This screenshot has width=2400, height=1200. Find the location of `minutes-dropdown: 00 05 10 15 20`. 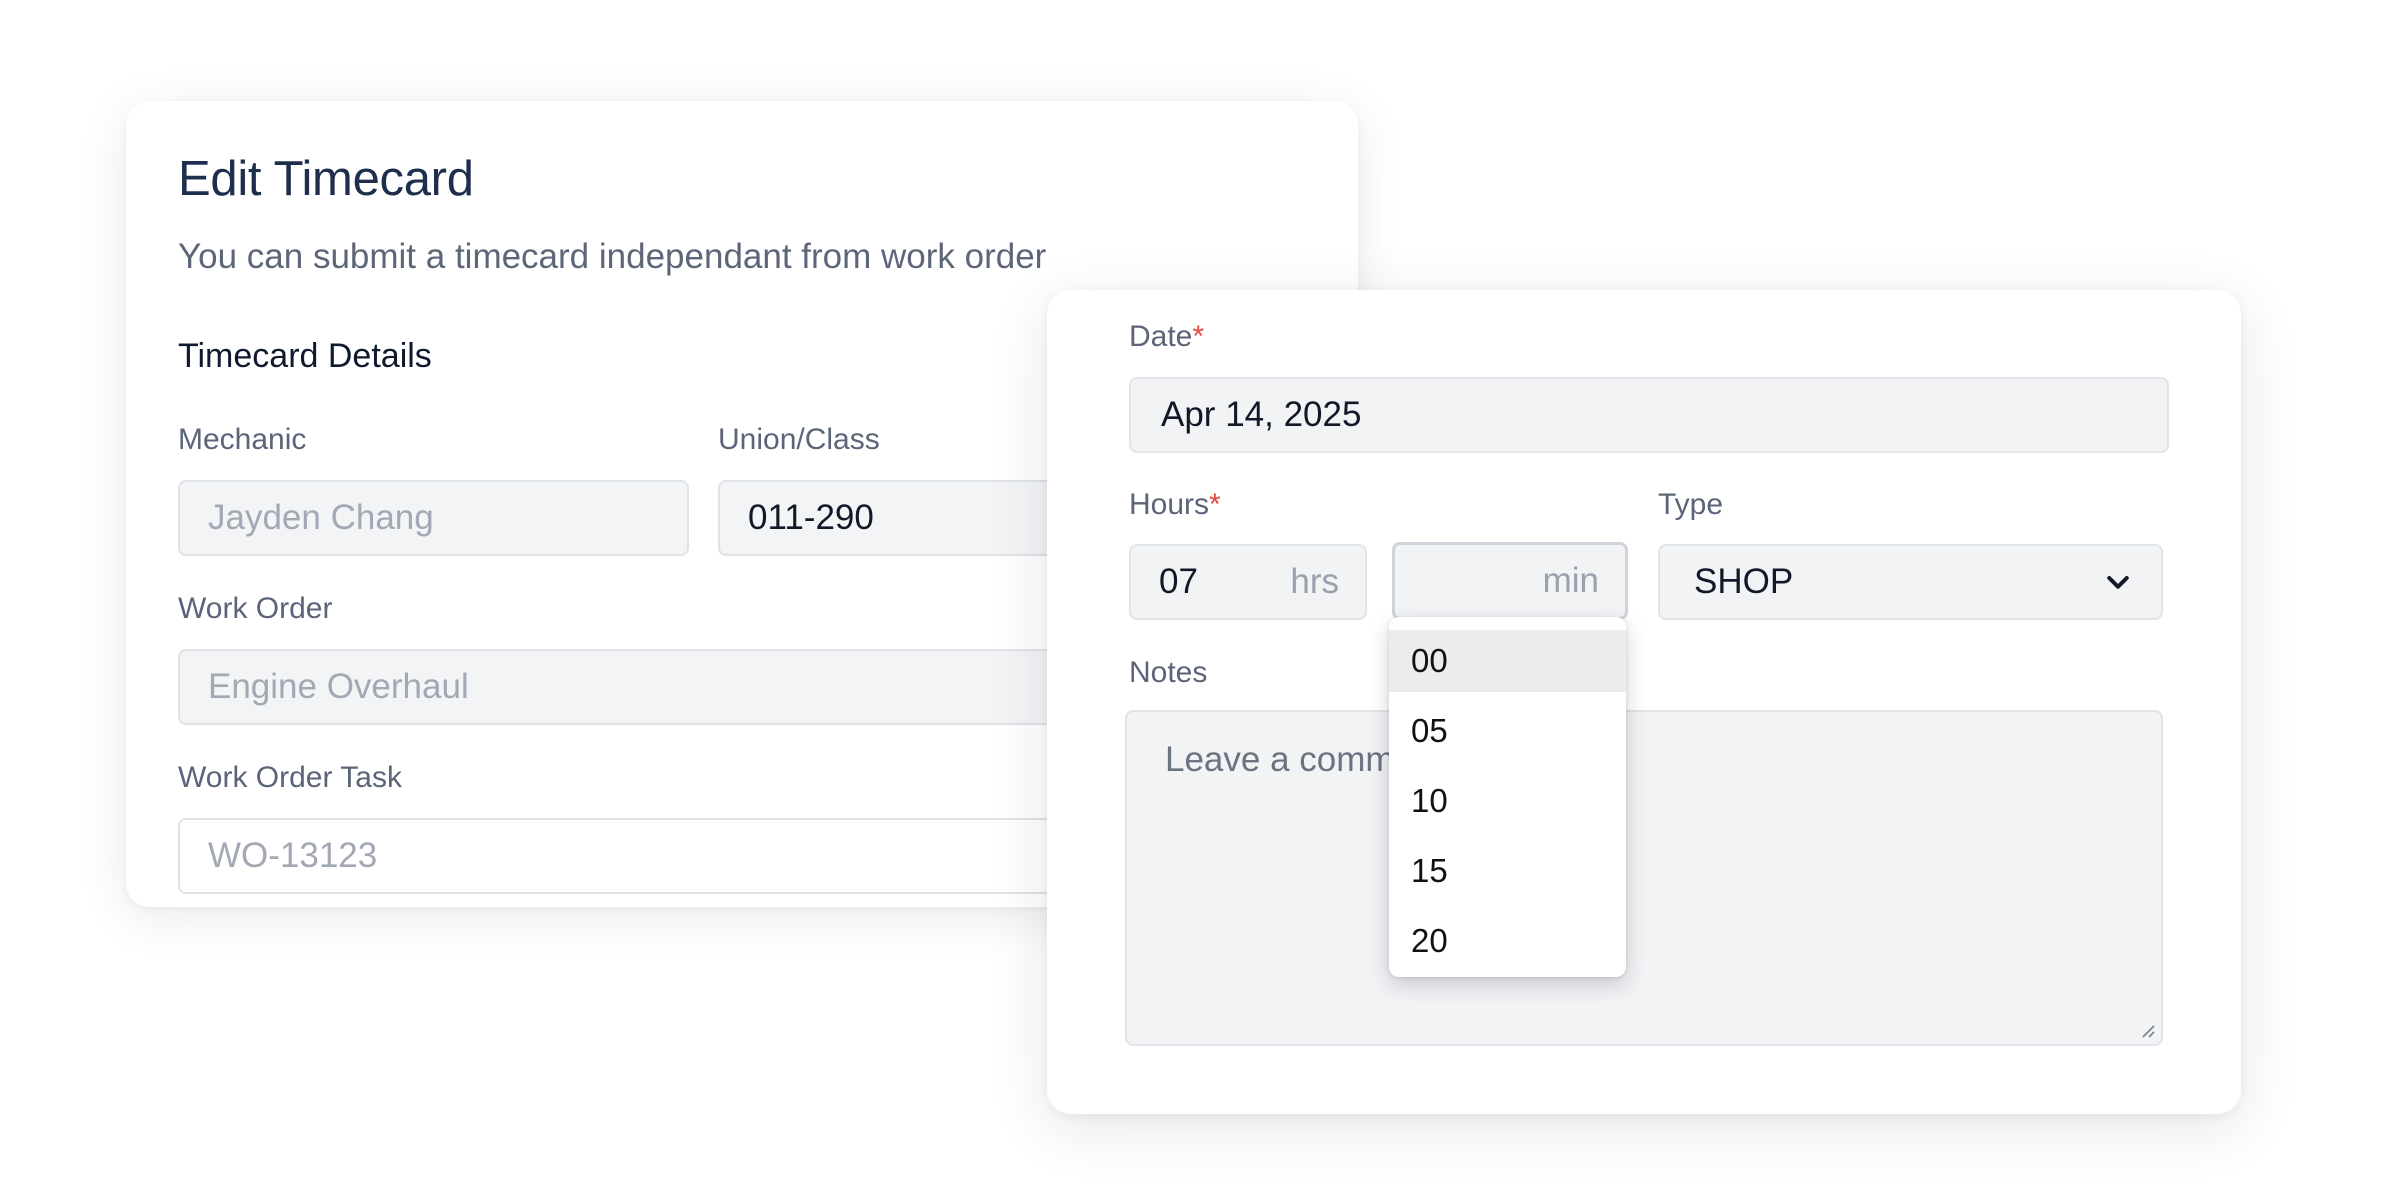

minutes-dropdown: 00 05 10 15 20 is located at coordinates (1507, 797).